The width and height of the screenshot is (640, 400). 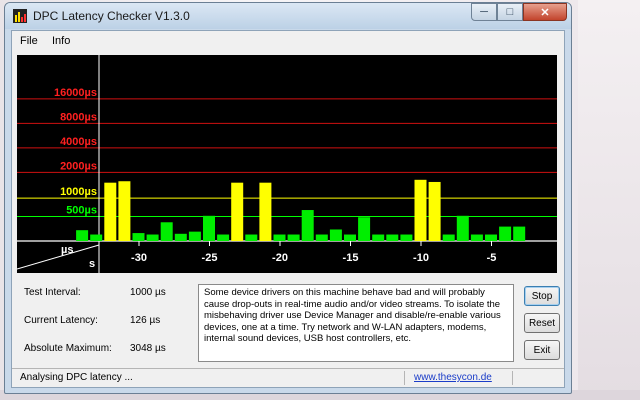 I want to click on menu-info: Info, so click(x=61, y=41).